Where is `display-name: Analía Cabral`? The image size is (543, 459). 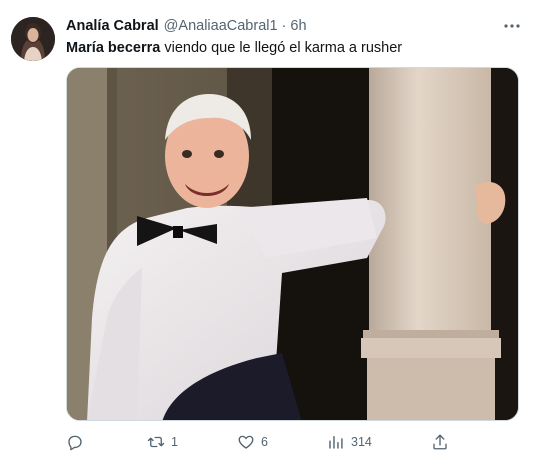 display-name: Analía Cabral is located at coordinates (112, 26).